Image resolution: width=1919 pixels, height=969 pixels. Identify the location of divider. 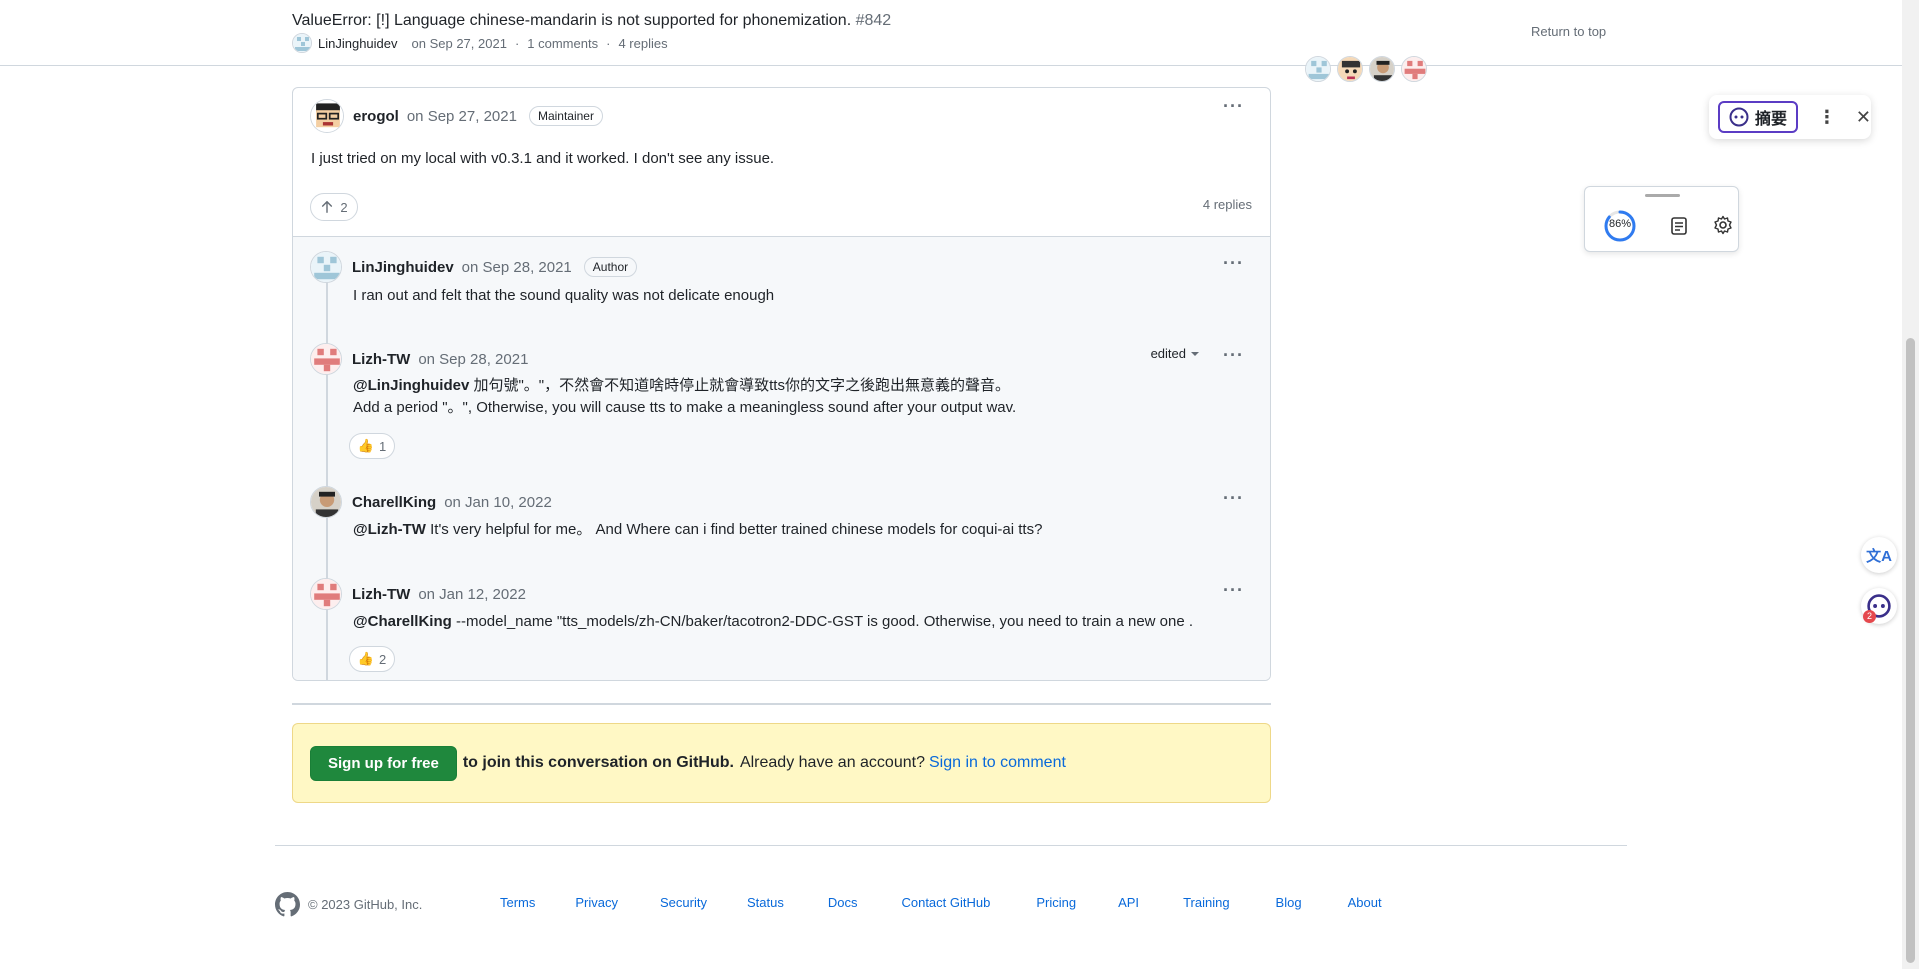
(781, 704).